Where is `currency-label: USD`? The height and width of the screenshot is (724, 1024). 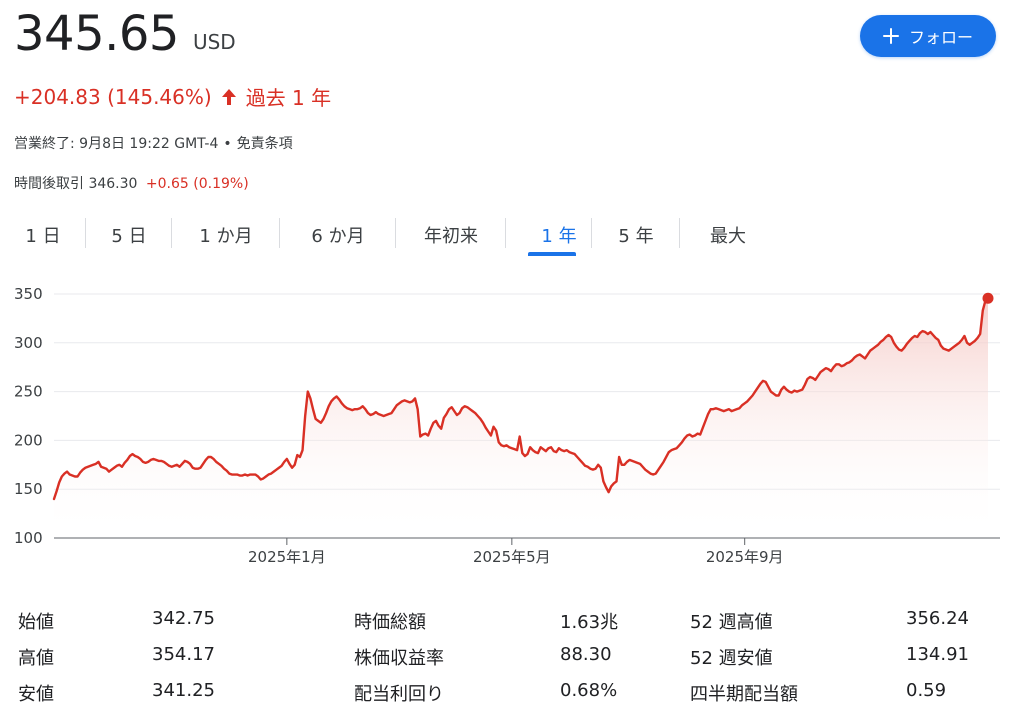 currency-label: USD is located at coordinates (214, 42).